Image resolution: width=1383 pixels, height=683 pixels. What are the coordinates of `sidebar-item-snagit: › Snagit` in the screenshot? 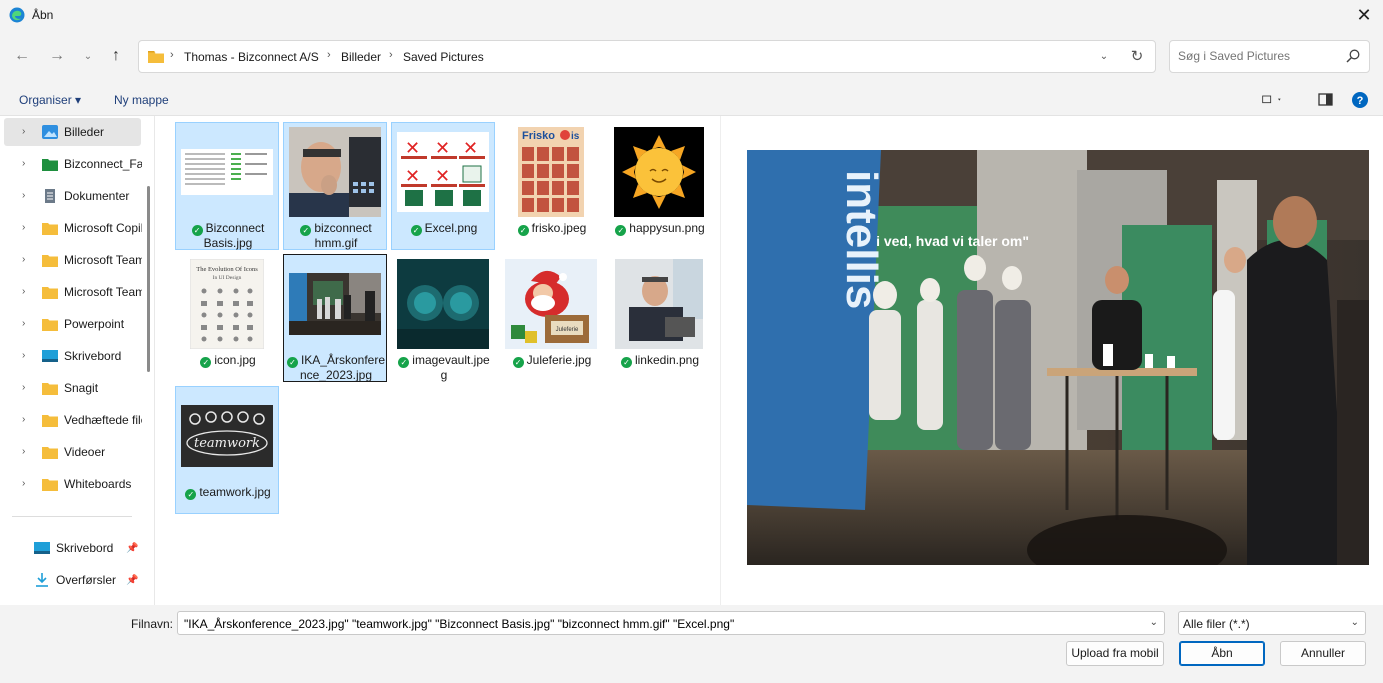 It's located at (72, 388).